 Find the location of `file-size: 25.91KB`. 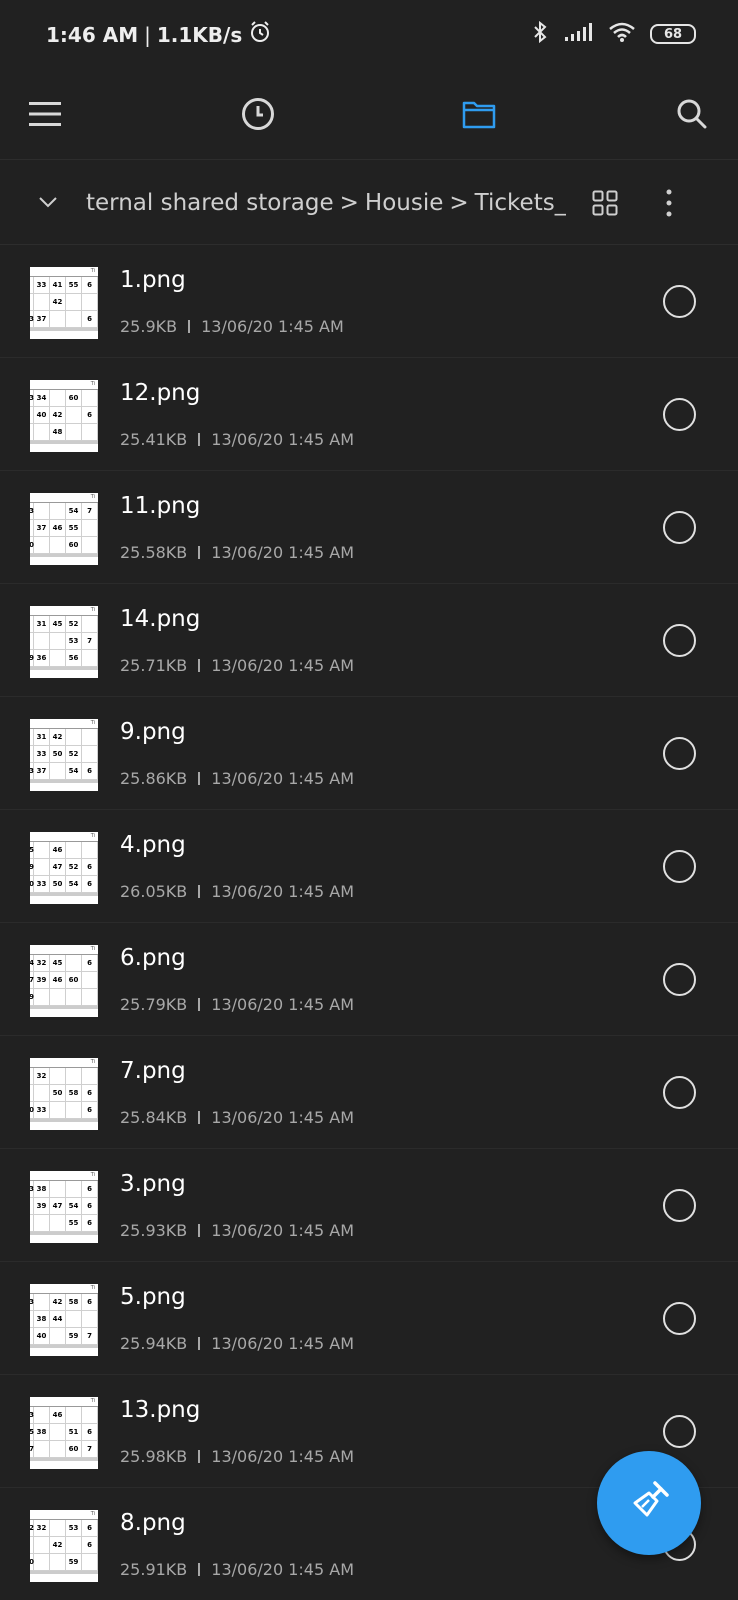

file-size: 25.91KB is located at coordinates (154, 1569).